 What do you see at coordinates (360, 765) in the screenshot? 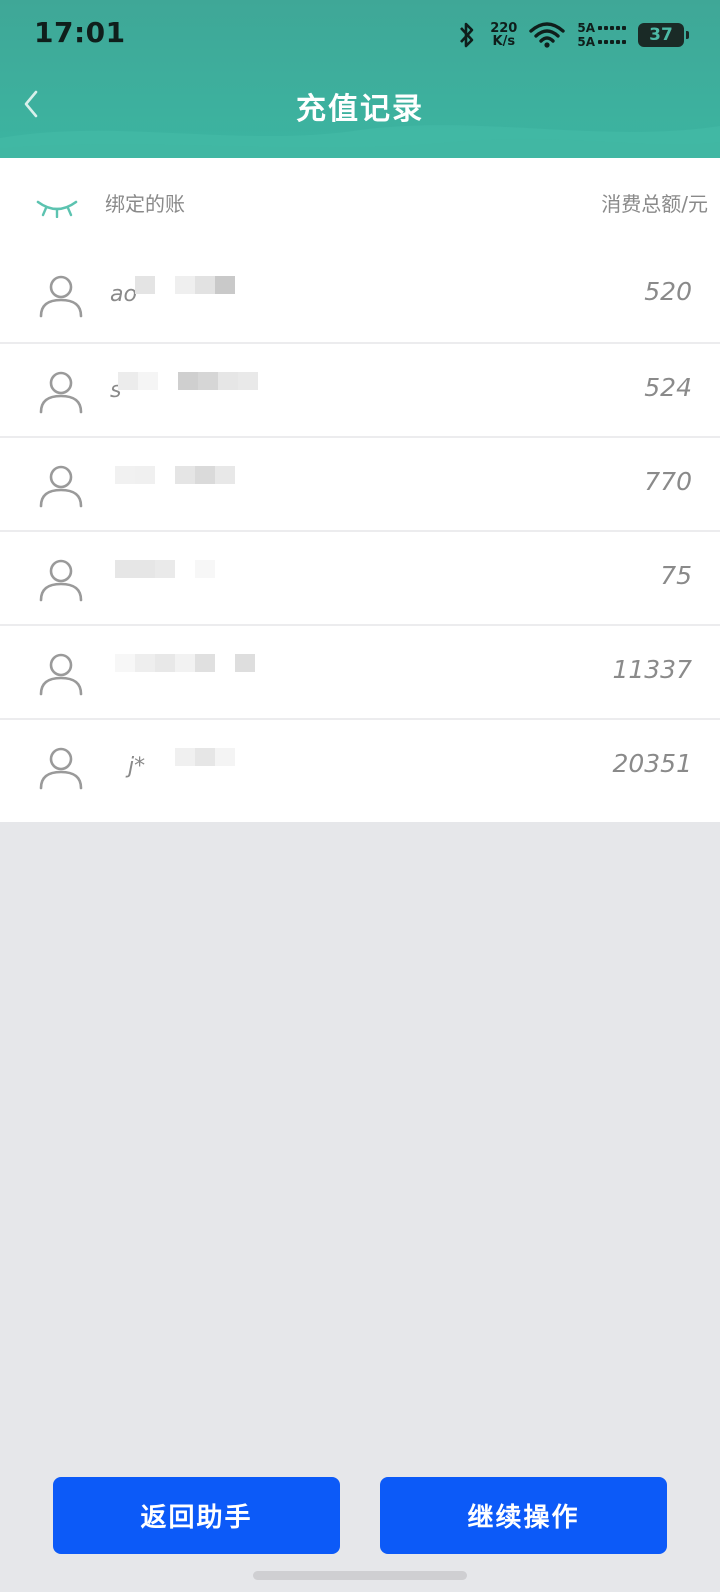
I see `account-row: j* 20351` at bounding box center [360, 765].